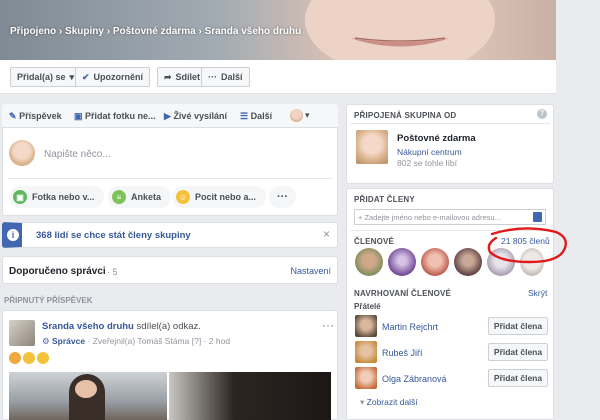 Image resolution: width=600 pixels, height=420 pixels. What do you see at coordinates (367, 306) in the screenshot?
I see `friends-label: Přátelé` at bounding box center [367, 306].